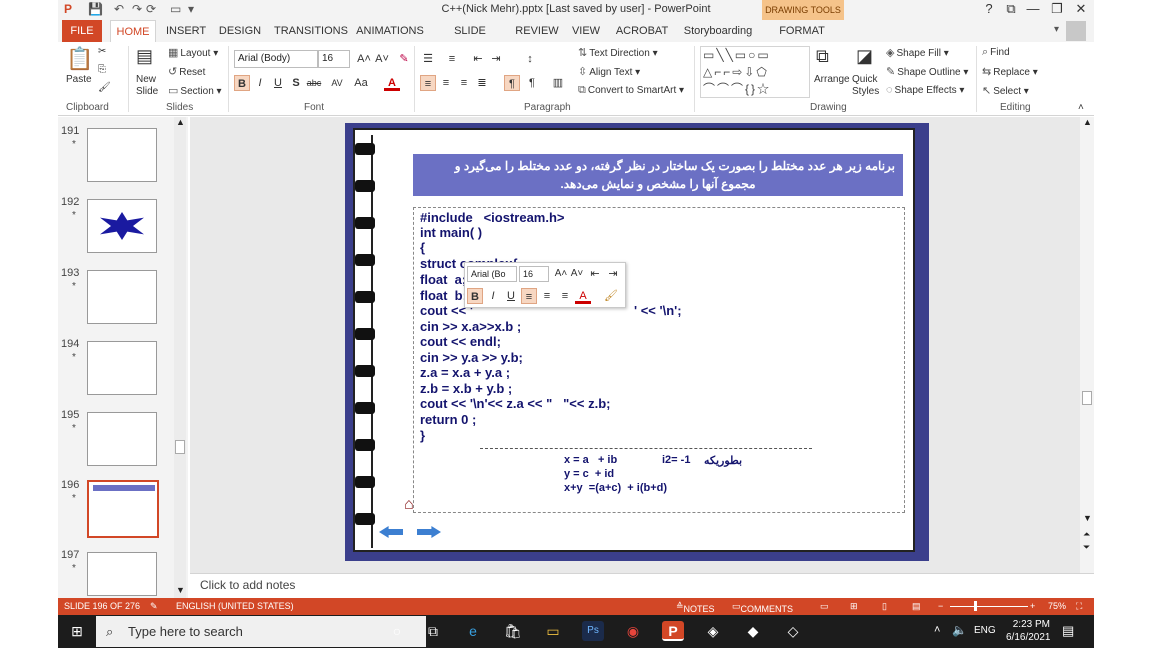 The image size is (1152, 648). What do you see at coordinates (311, 31) in the screenshot?
I see `tab-transitions: TRANSITIONS` at bounding box center [311, 31].